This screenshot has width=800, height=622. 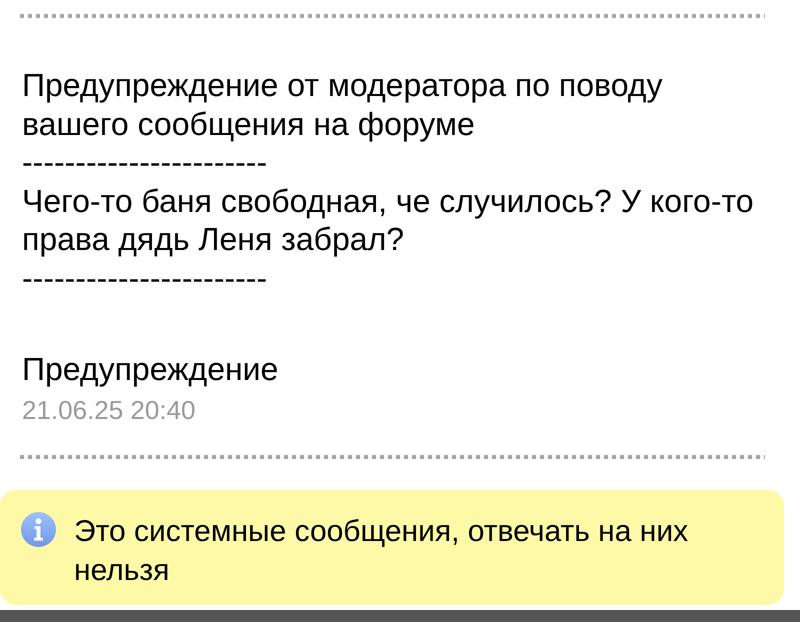 What do you see at coordinates (150, 369) in the screenshot?
I see `sender-name: Предупреждение` at bounding box center [150, 369].